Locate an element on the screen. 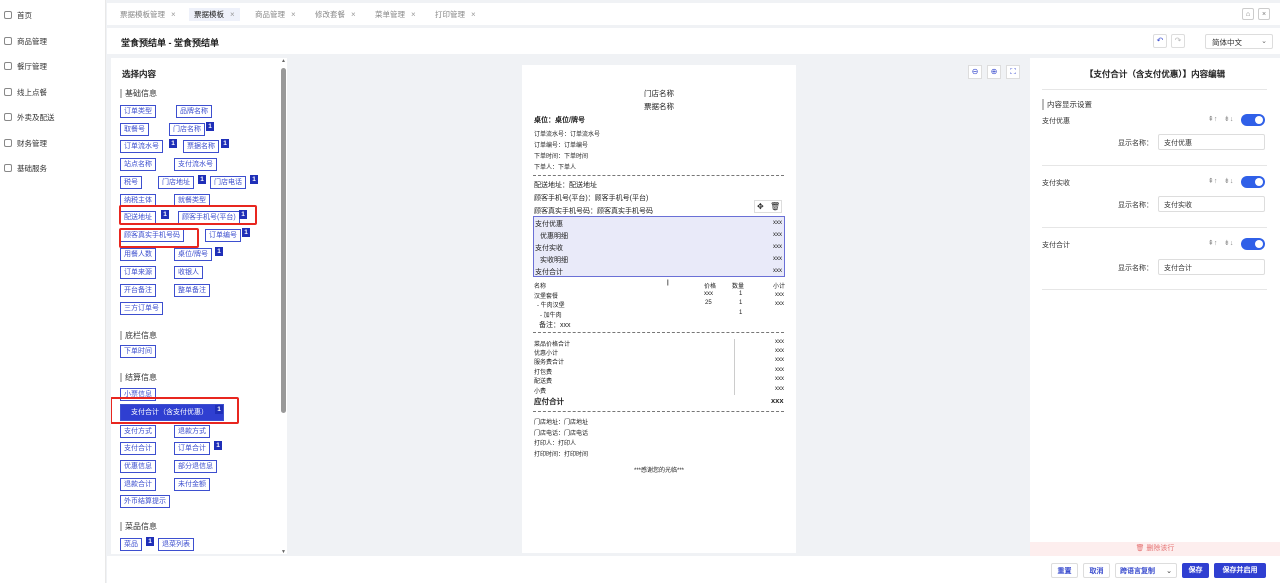 Image resolution: width=1280 pixels, height=583 pixels. receipt-store-name: 门店名称 is located at coordinates (659, 93).